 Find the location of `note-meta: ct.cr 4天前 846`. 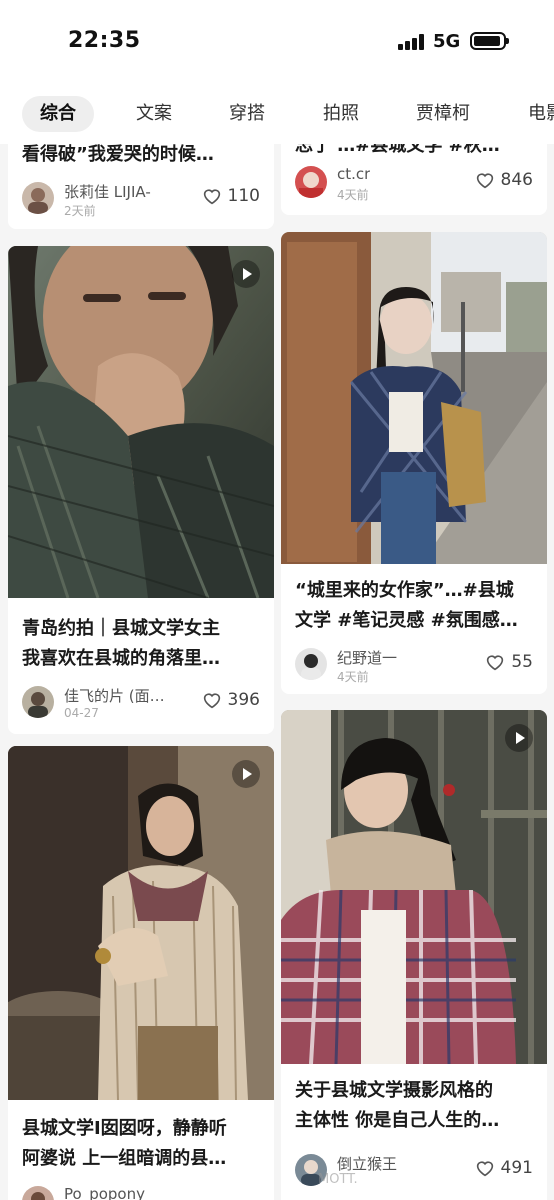

note-meta: ct.cr 4天前 846 is located at coordinates (416, 184).